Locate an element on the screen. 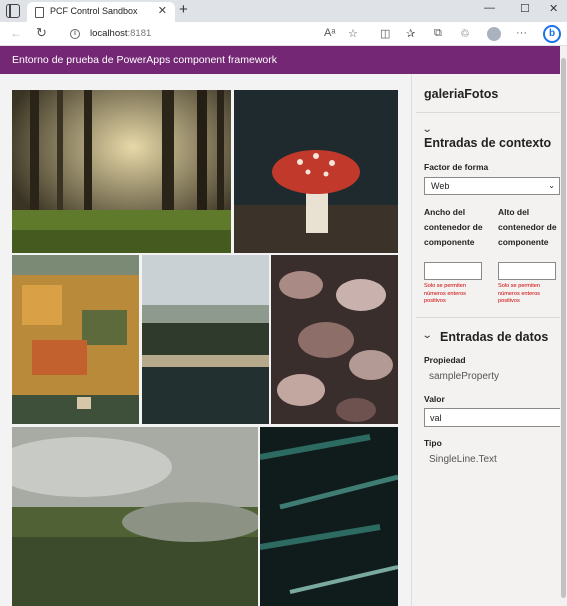  photo-sunlit-forest is located at coordinates (121, 171).